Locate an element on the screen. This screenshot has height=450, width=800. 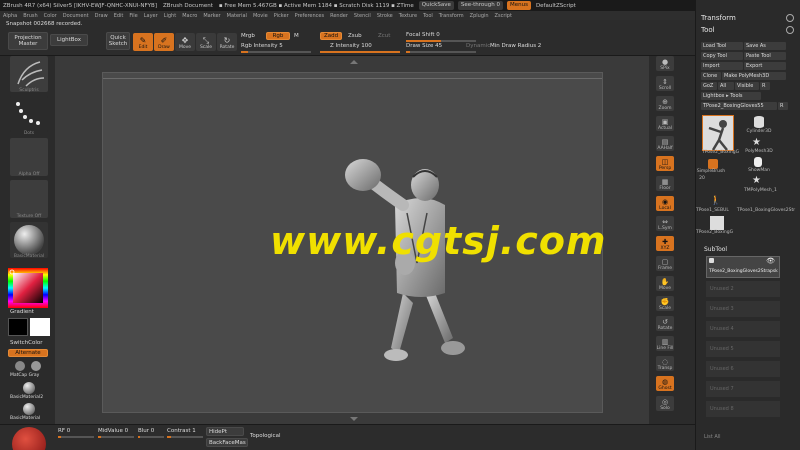
shelf-actual-button: ▣ Actual is located at coordinates (665, 123).